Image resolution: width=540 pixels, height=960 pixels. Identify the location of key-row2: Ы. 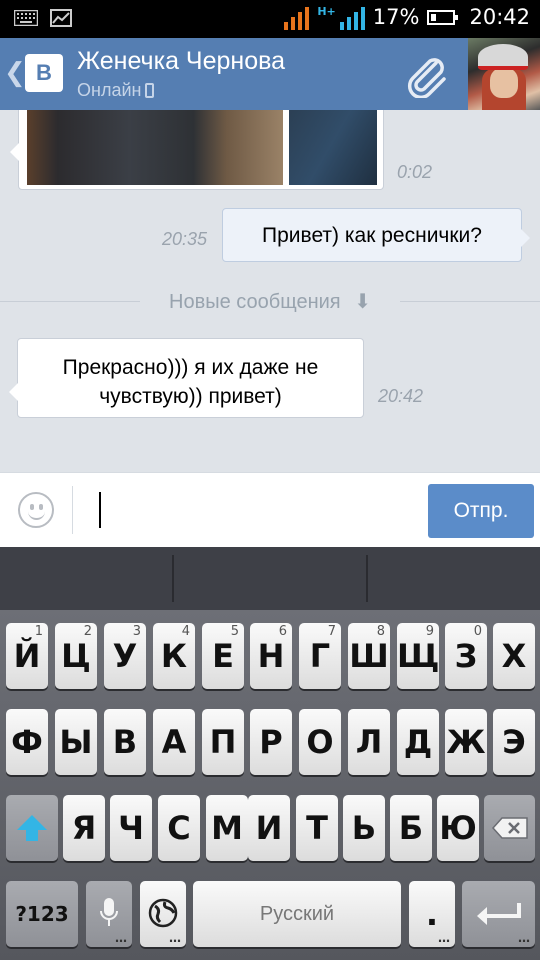
(76, 742).